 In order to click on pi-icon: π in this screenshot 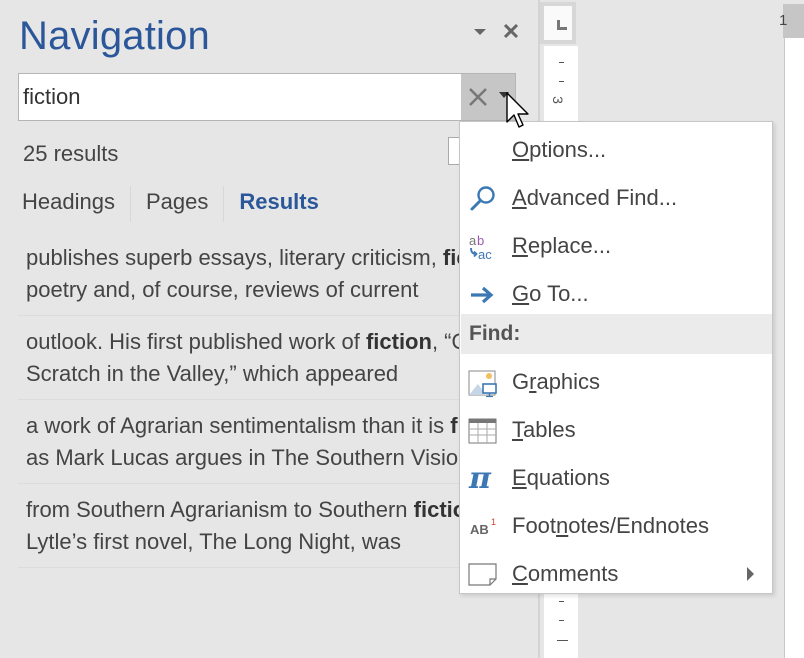, I will do `click(480, 479)`.